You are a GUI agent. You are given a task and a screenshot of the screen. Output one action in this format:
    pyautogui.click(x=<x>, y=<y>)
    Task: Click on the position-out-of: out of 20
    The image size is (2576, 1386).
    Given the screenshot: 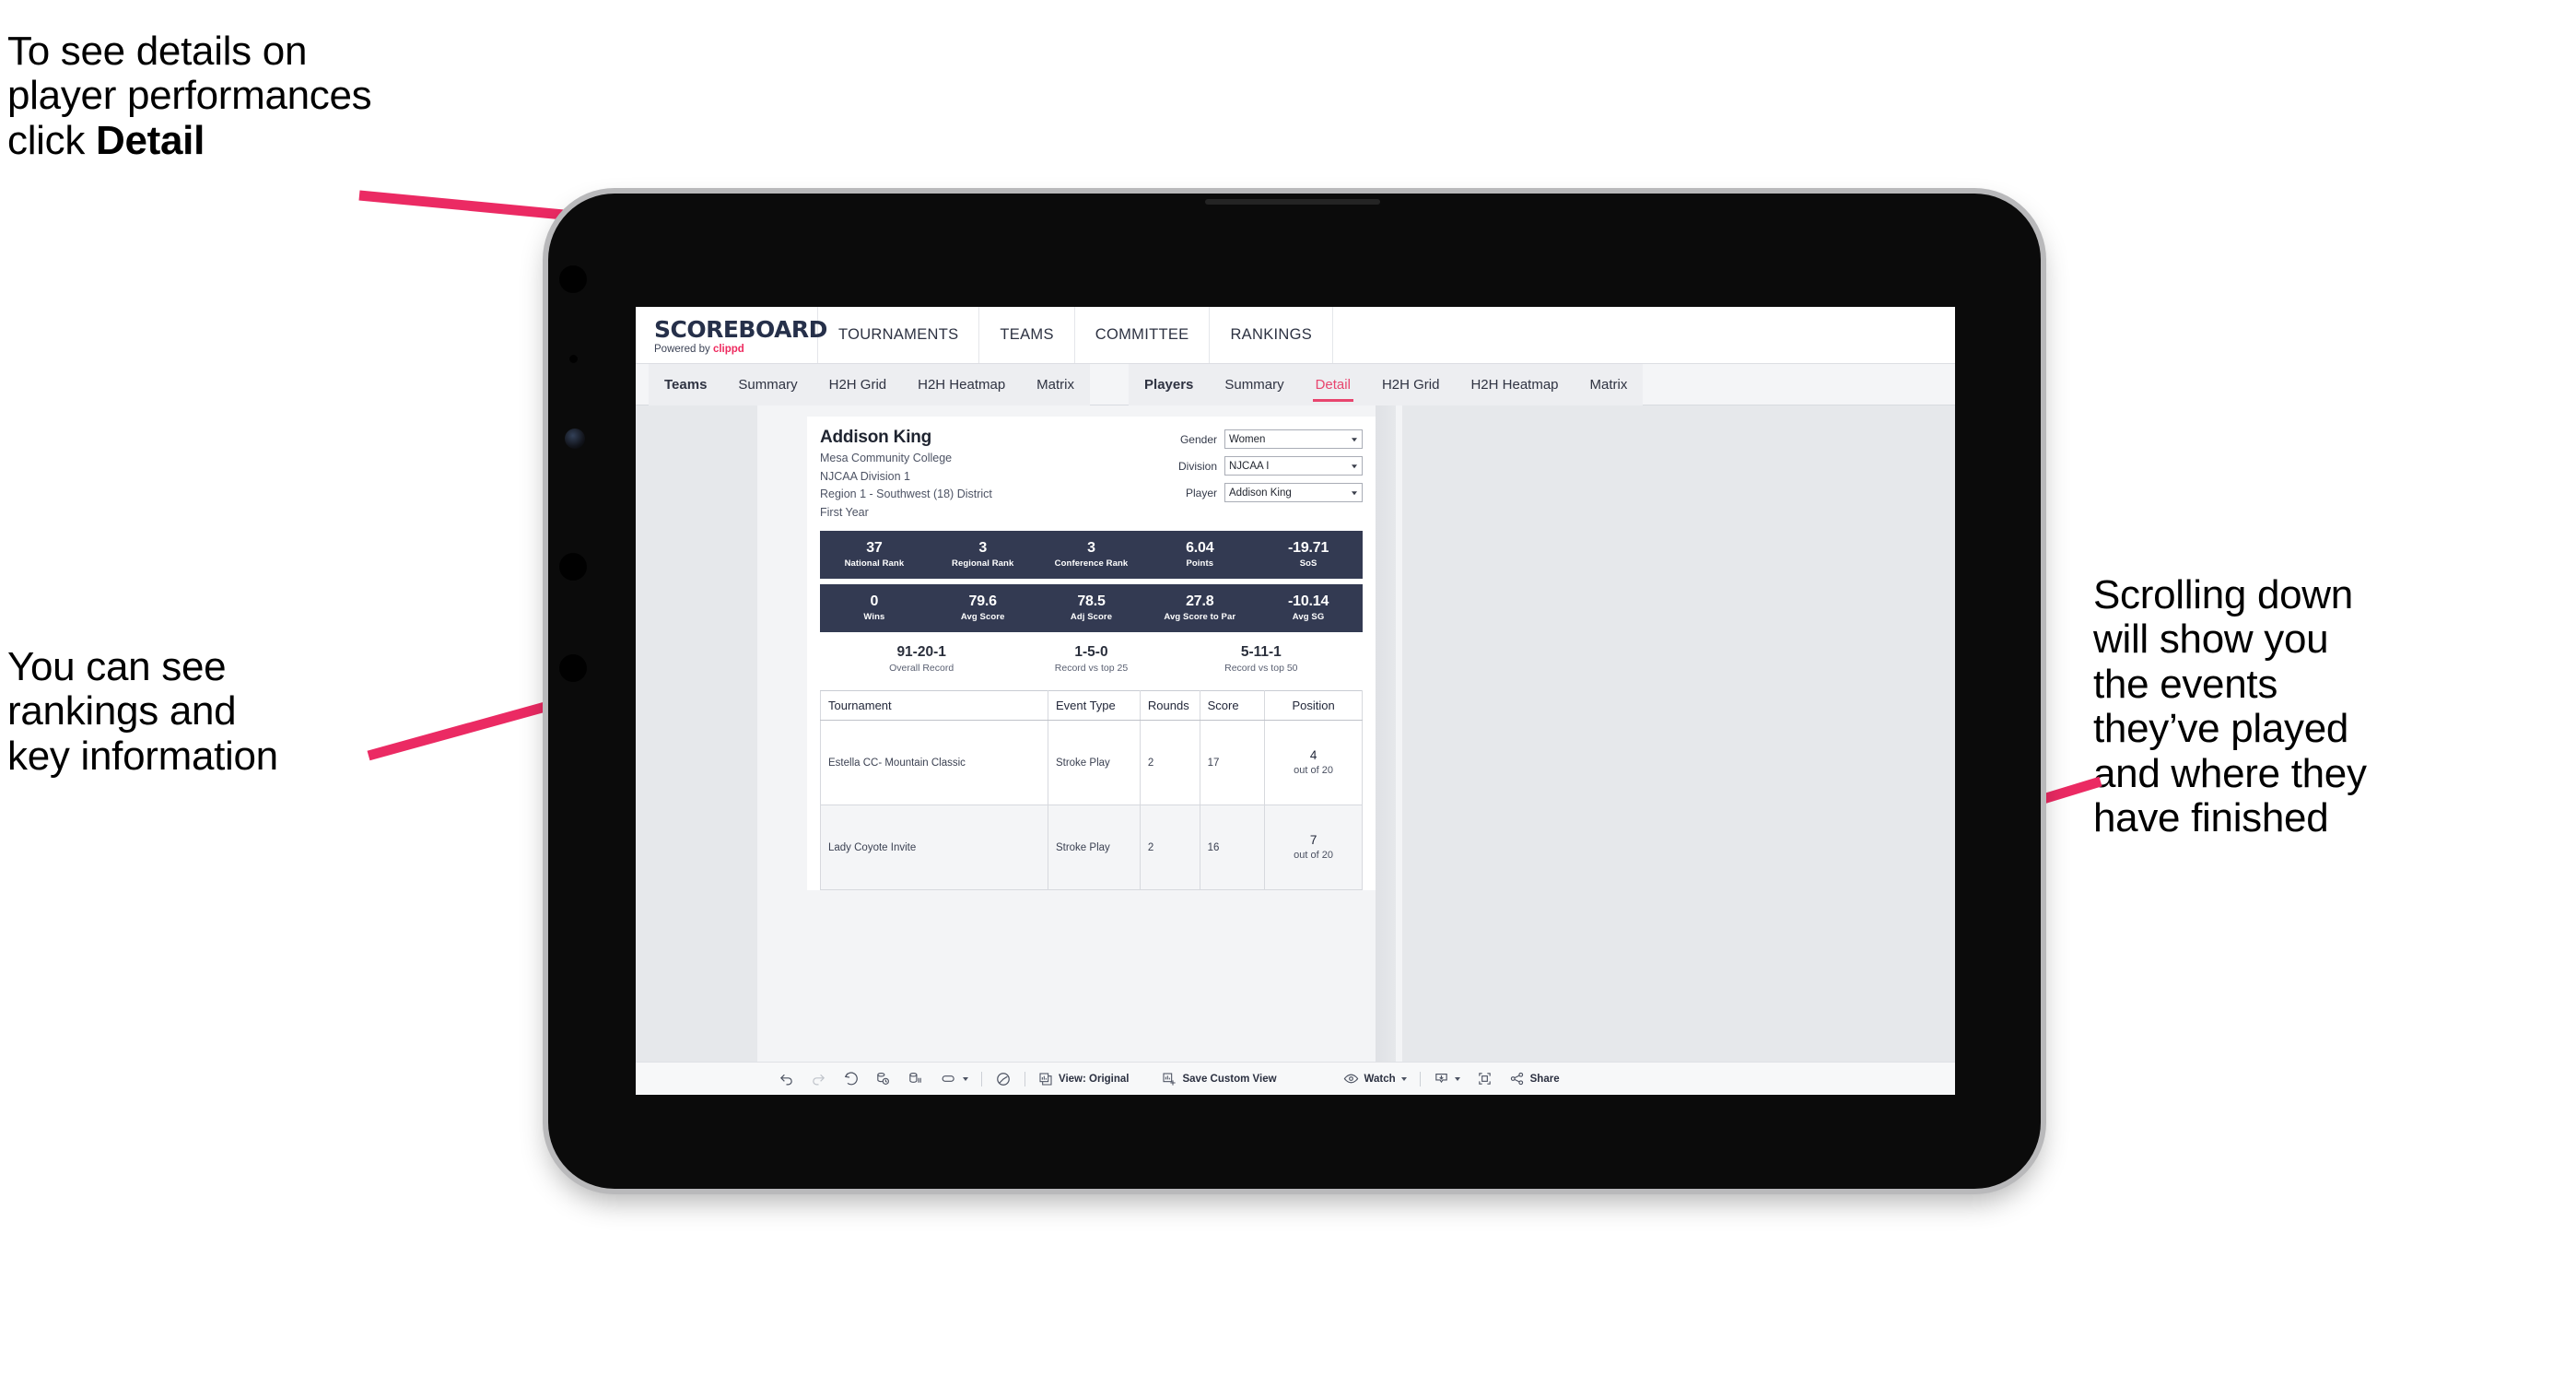 What is the action you would take?
    pyautogui.click(x=1313, y=856)
    